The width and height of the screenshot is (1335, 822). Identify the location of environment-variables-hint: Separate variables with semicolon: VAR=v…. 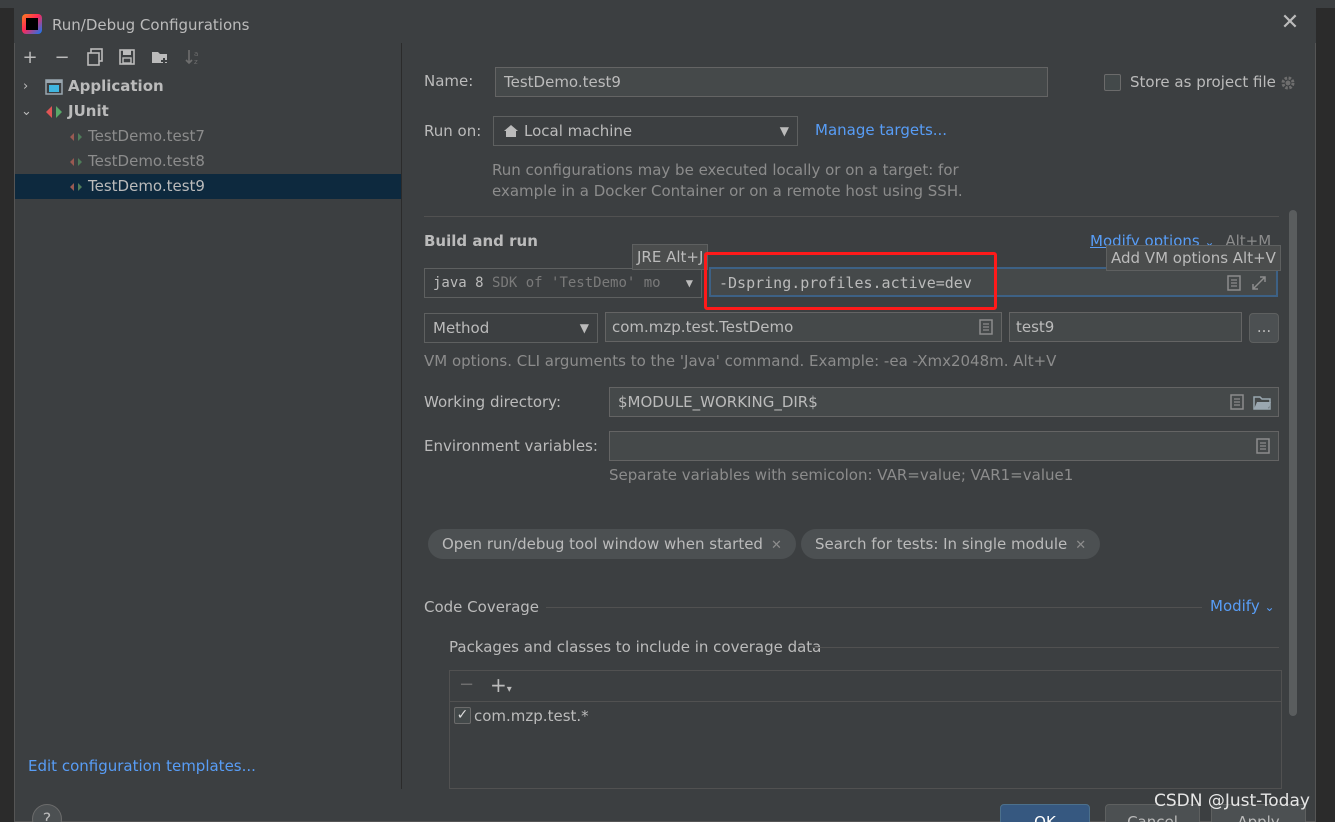
(841, 475).